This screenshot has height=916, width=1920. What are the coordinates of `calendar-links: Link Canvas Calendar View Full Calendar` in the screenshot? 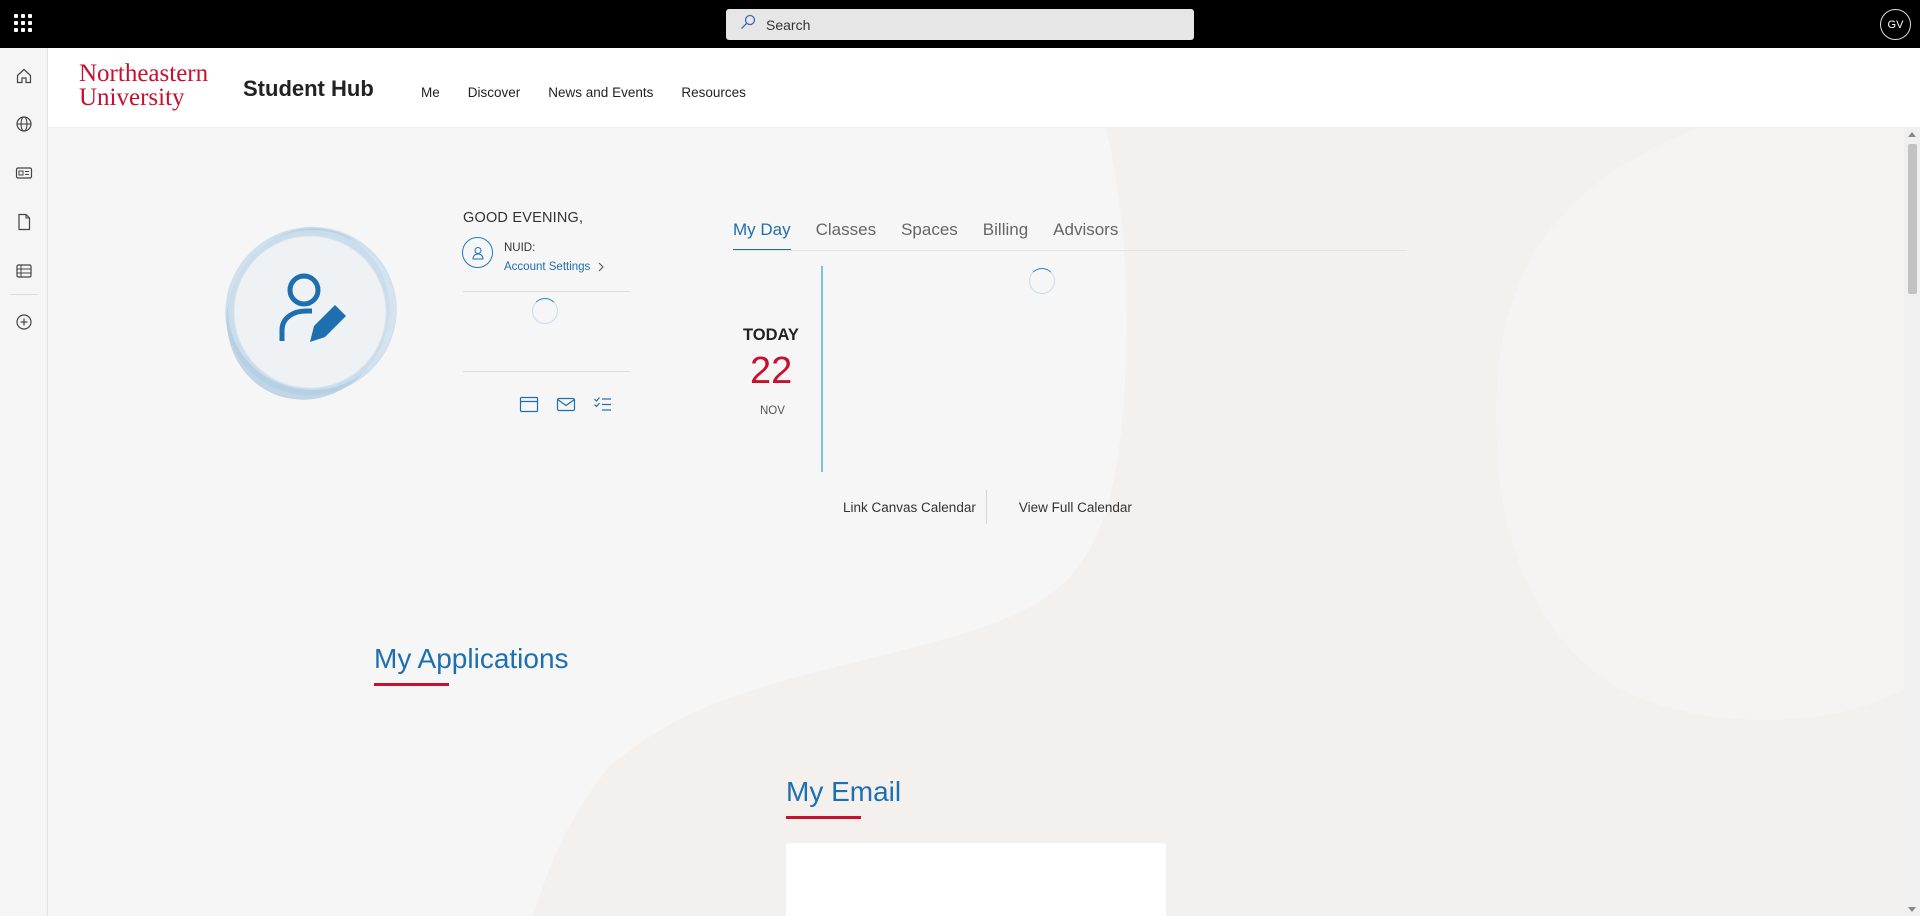 It's located at (987, 507).